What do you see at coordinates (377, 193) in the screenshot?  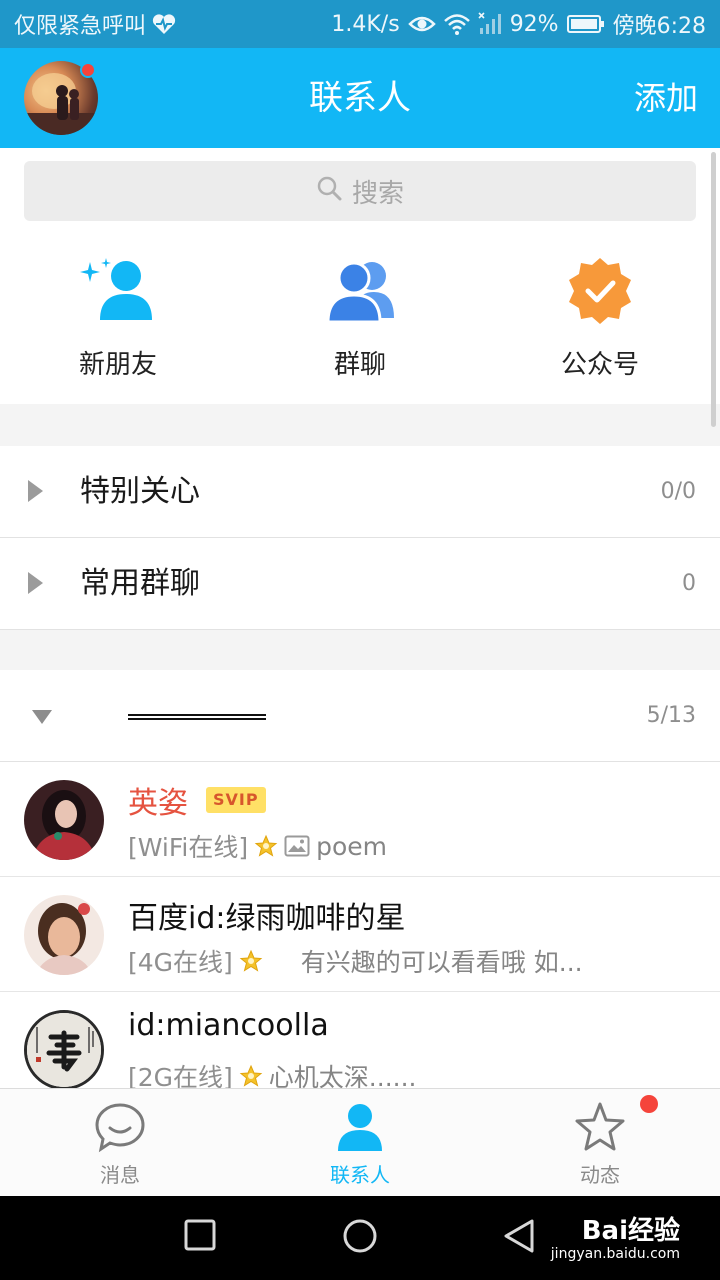 I see `search-placeholder: 搜索` at bounding box center [377, 193].